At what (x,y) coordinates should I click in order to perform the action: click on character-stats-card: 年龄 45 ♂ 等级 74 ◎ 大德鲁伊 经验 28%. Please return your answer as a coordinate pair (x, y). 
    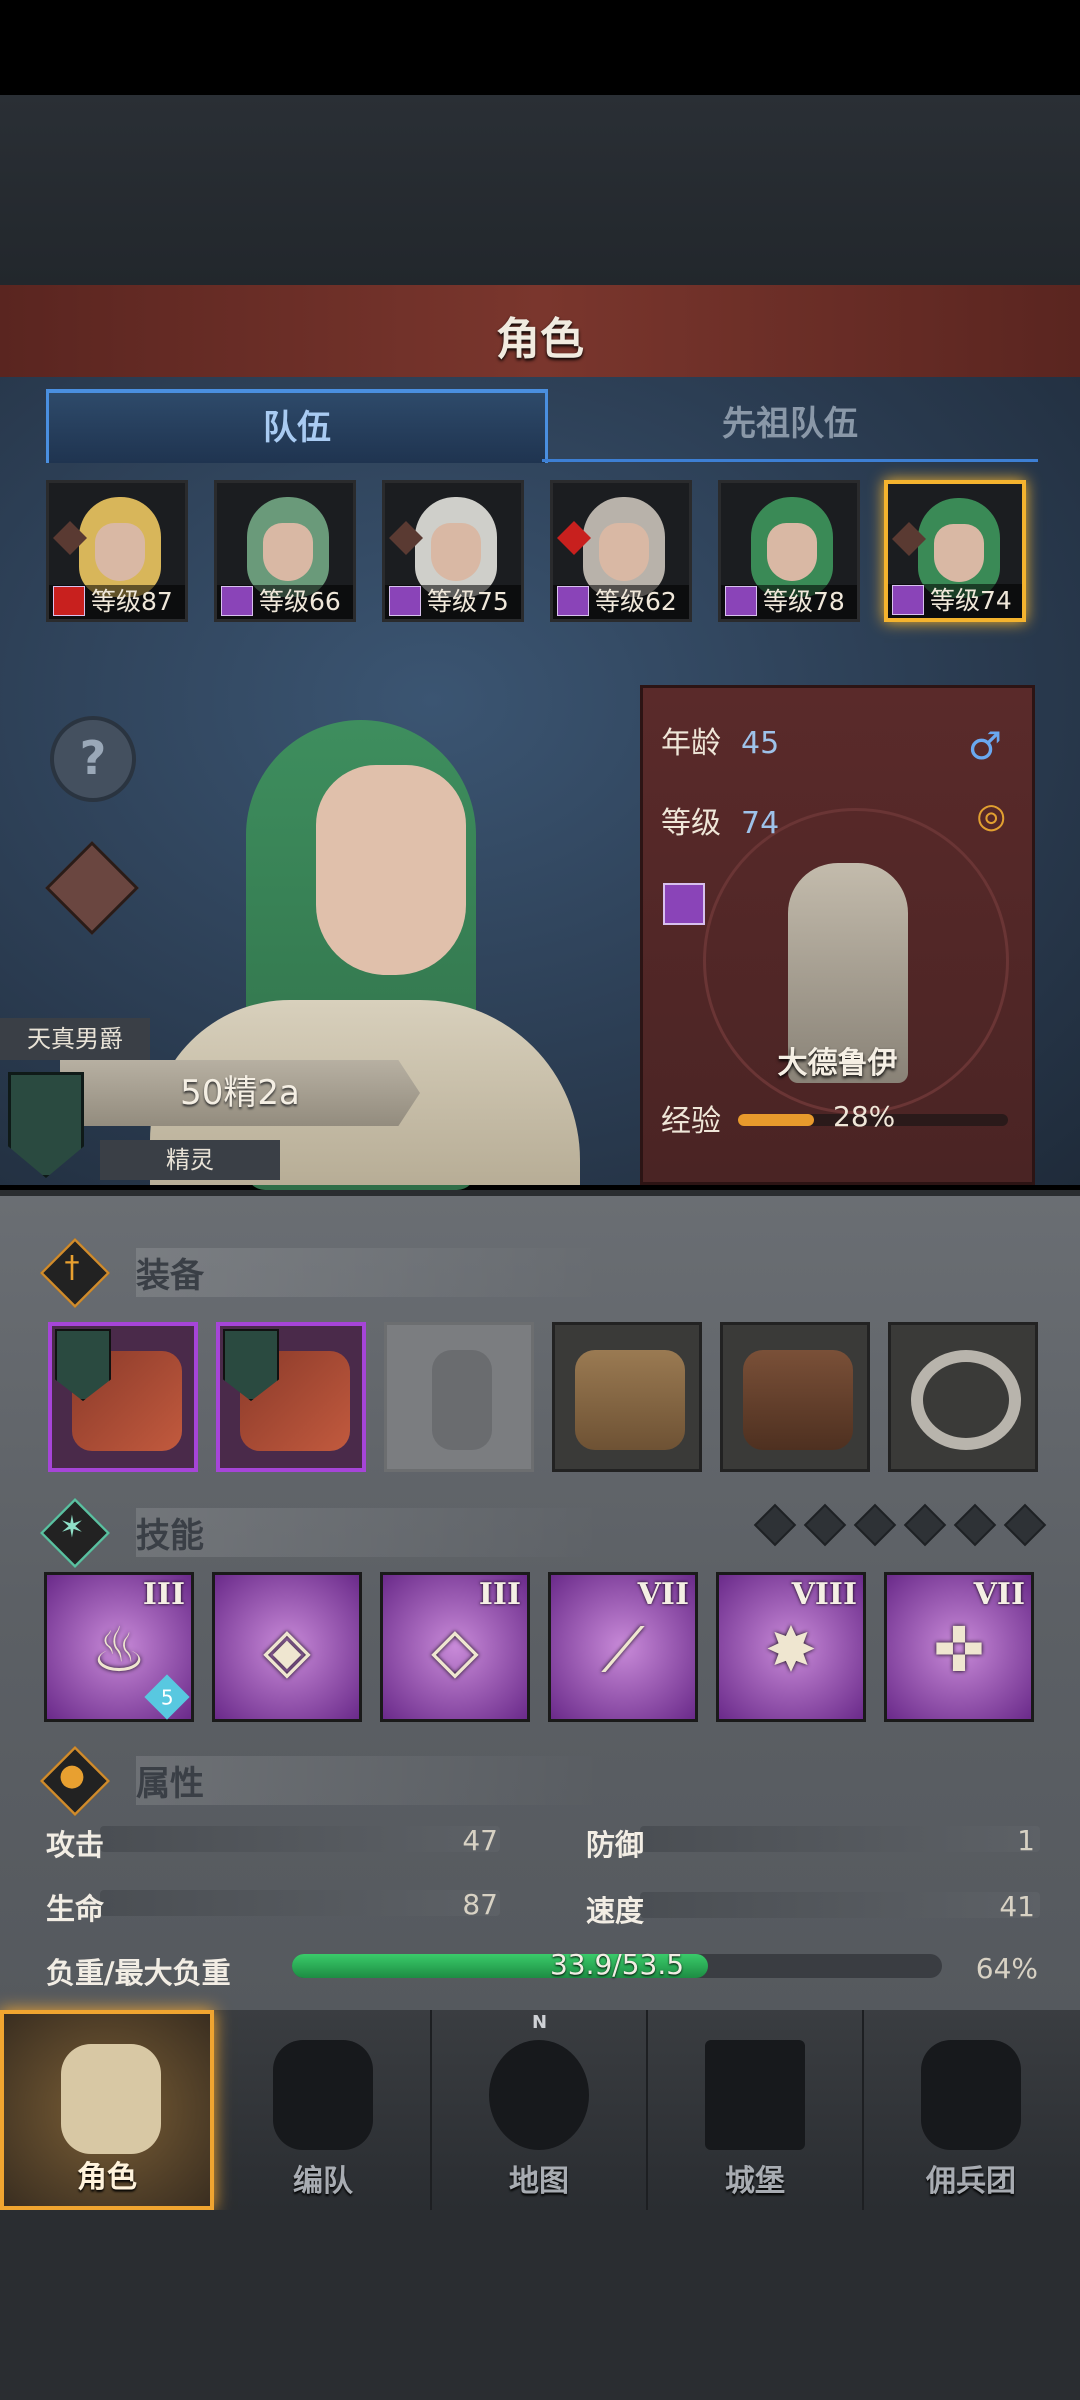
    Looking at the image, I should click on (837, 935).